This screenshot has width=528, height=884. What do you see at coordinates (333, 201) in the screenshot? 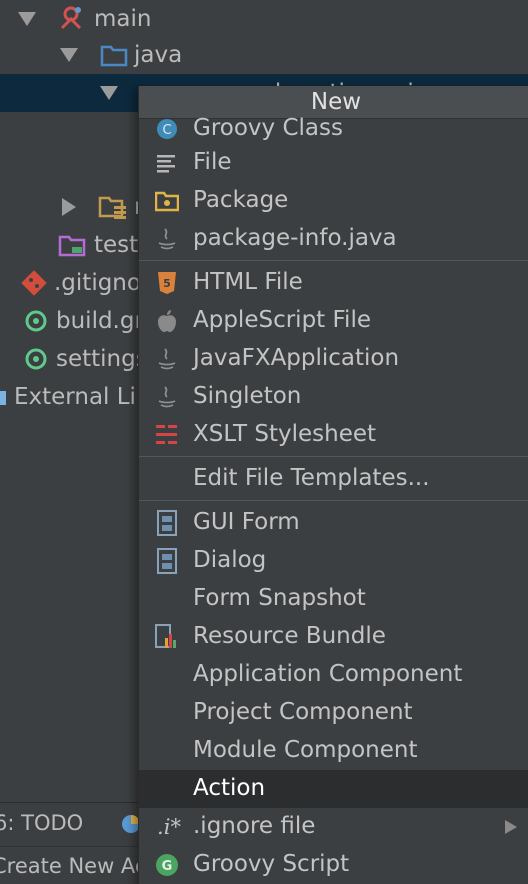
I see `menu-item-package: Package` at bounding box center [333, 201].